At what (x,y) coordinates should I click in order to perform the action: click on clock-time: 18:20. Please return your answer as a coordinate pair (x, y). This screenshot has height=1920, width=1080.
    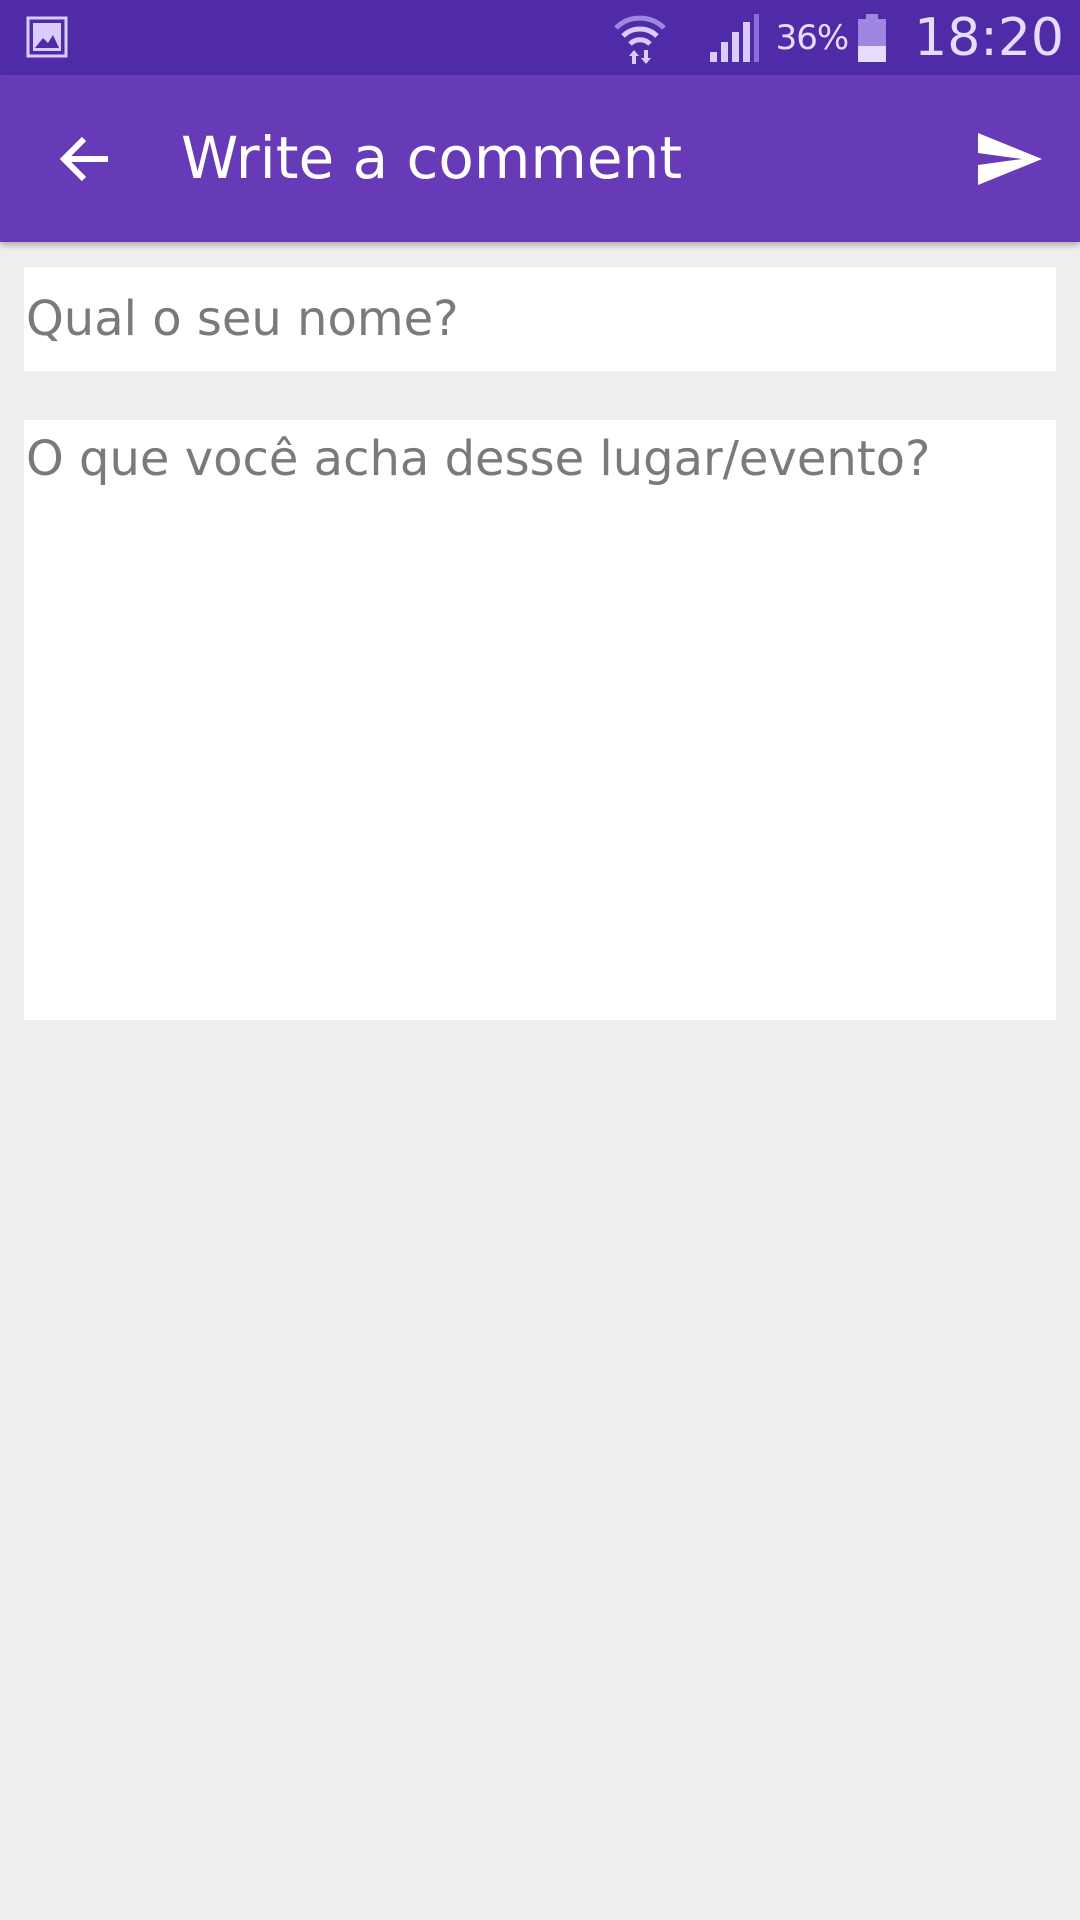
    Looking at the image, I should click on (989, 37).